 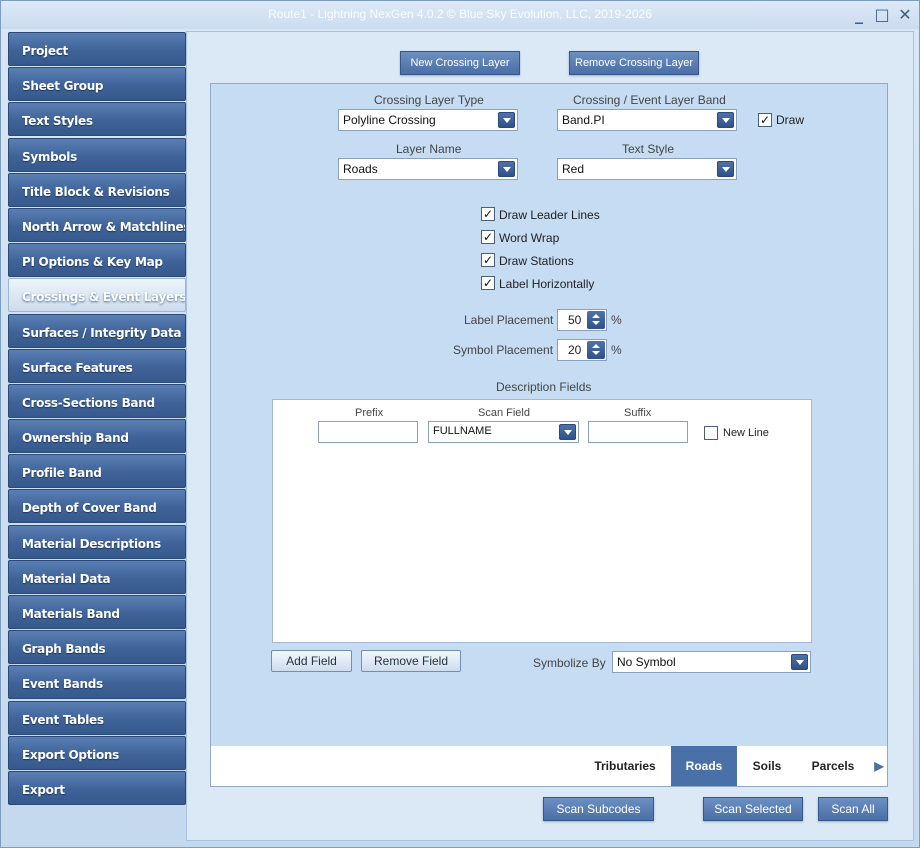 I want to click on sidebar-item-project: Project, so click(x=97, y=49).